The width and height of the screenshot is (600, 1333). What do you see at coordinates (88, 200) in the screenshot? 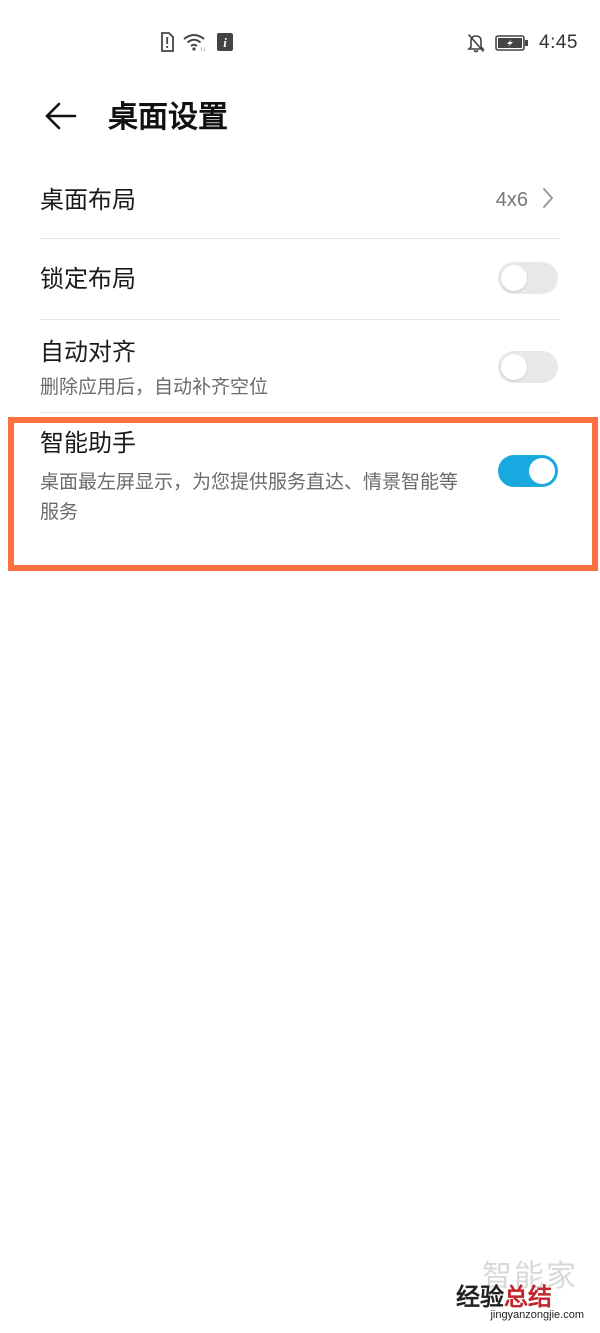
I see `setting-title: 桌面布局` at bounding box center [88, 200].